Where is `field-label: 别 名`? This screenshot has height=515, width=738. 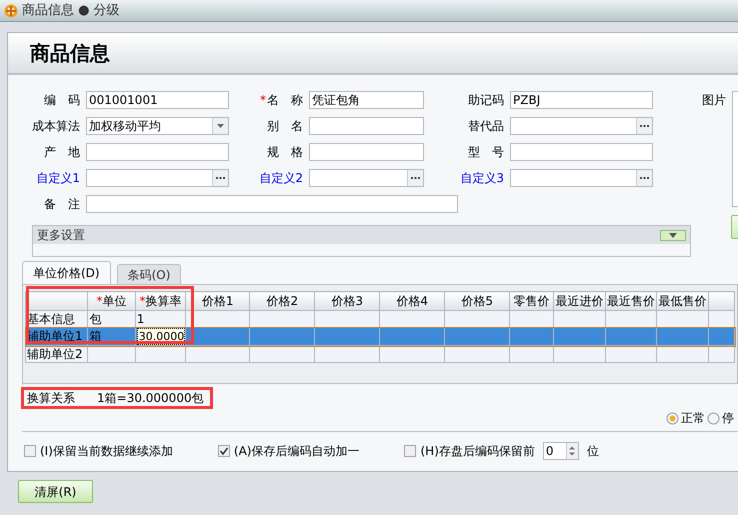 field-label: 别 名 is located at coordinates (285, 126).